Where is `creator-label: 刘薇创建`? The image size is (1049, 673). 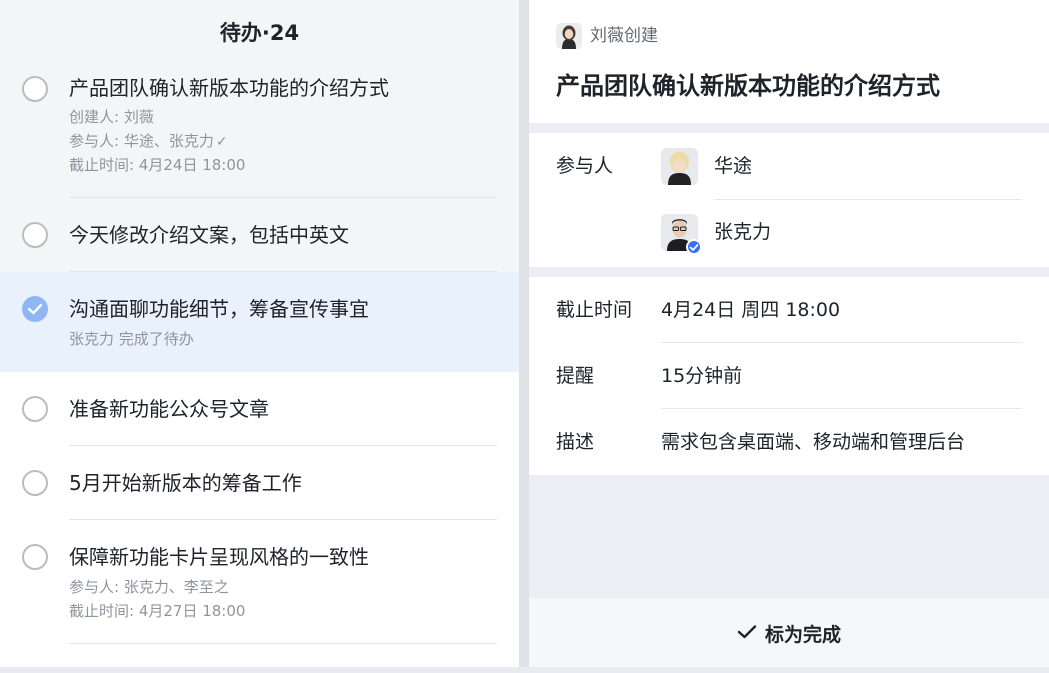
creator-label: 刘薇创建 is located at coordinates (624, 36).